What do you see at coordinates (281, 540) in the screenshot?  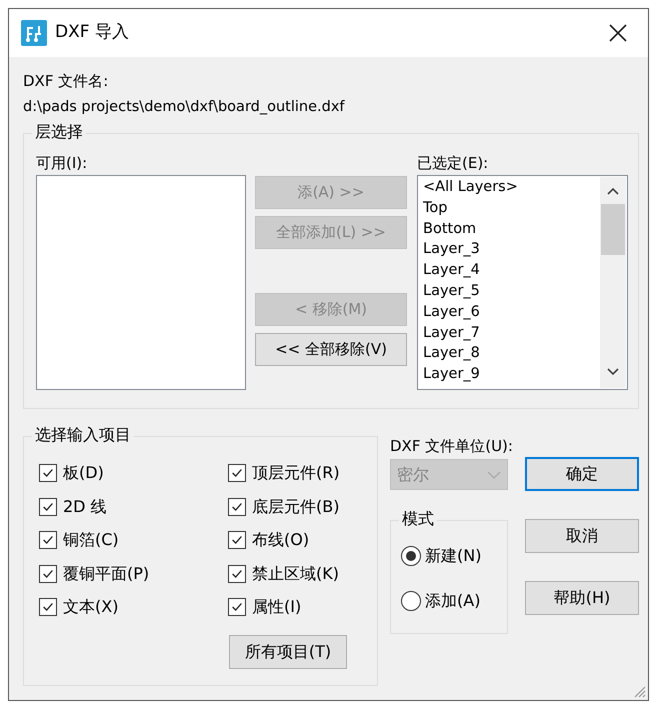 I see `checkbox-label: 布线(O)` at bounding box center [281, 540].